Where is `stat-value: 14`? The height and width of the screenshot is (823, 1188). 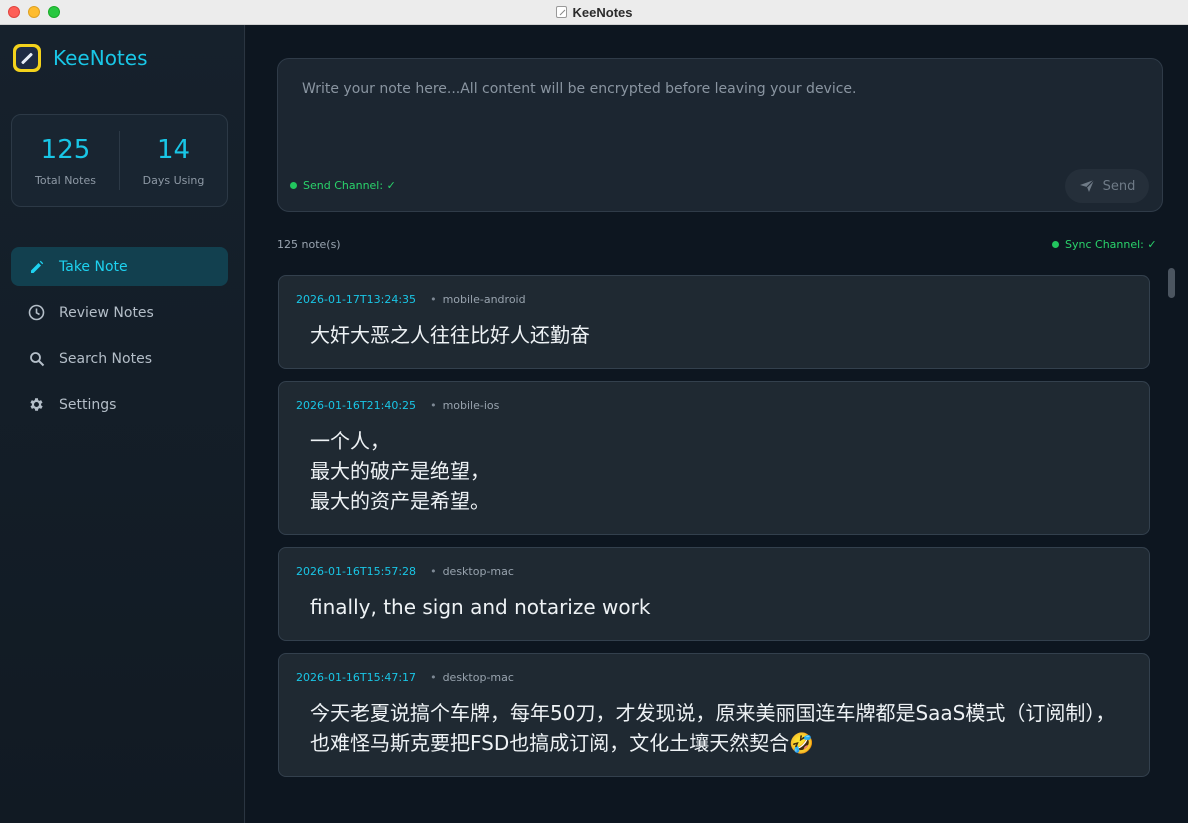
stat-value: 14 is located at coordinates (173, 150).